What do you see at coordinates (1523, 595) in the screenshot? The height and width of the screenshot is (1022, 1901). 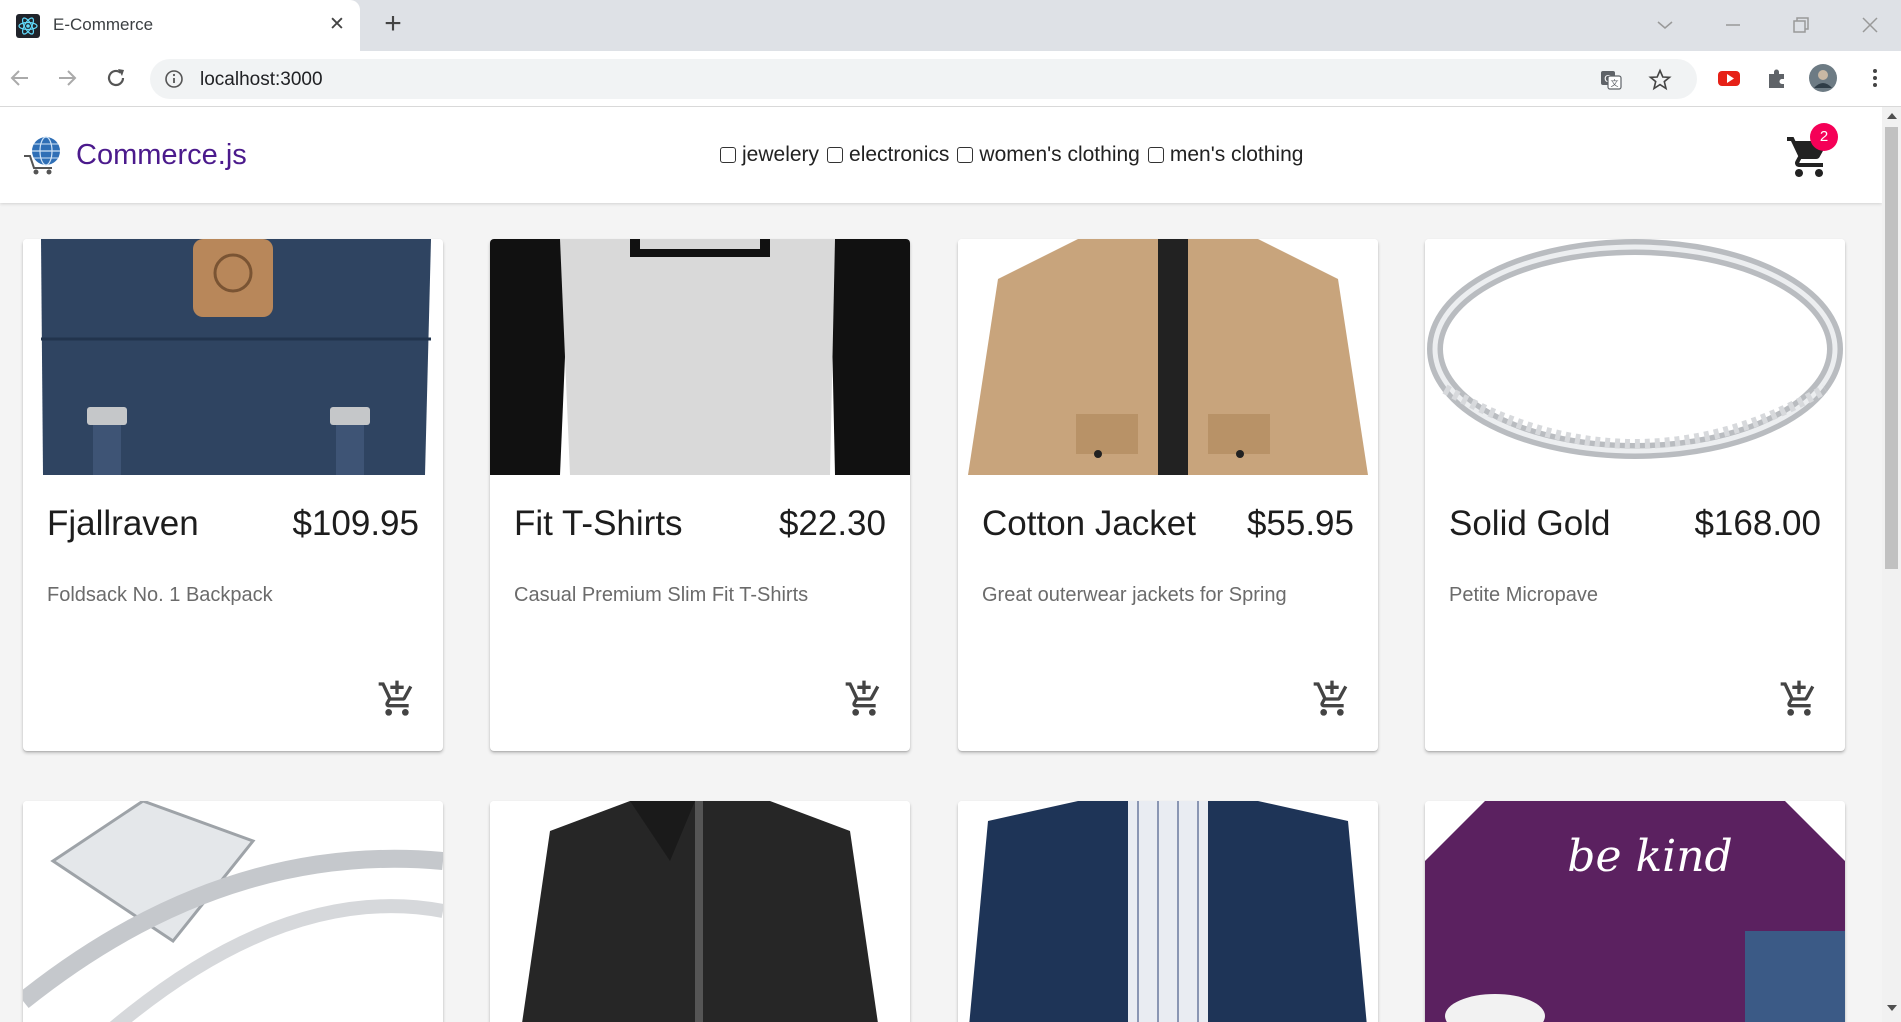 I see `product-description: Petite Micropave` at bounding box center [1523, 595].